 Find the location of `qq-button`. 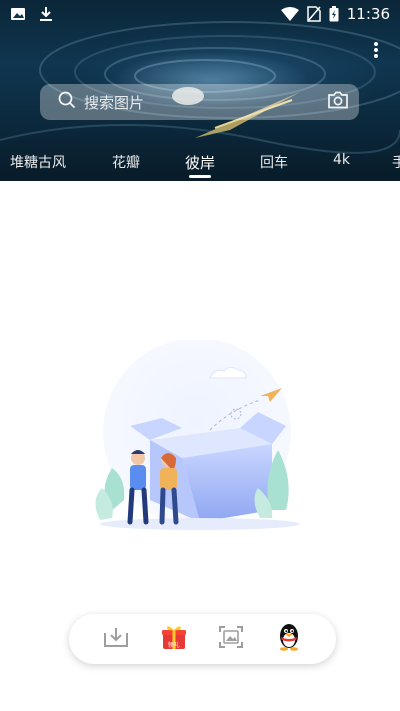

qq-button is located at coordinates (289, 639).